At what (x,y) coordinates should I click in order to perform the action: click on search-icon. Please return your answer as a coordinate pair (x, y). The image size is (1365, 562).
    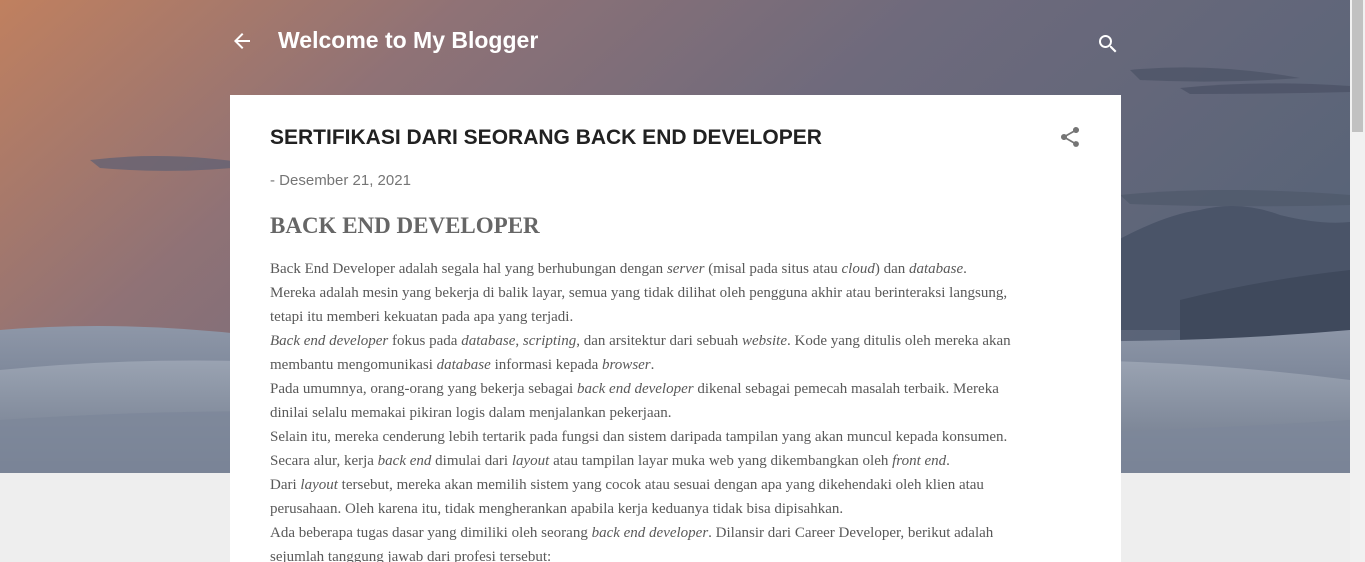
    Looking at the image, I should click on (1108, 44).